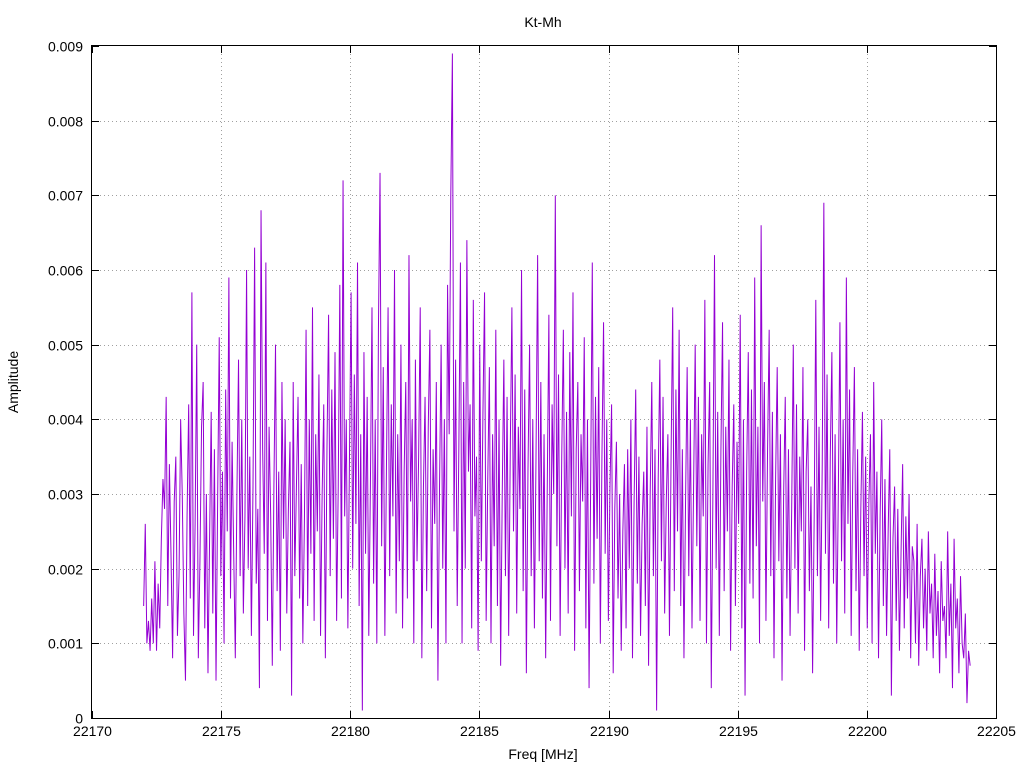 This screenshot has width=1024, height=768. Describe the element at coordinates (79, 719) in the screenshot. I see `y-tick-label: 0` at that location.